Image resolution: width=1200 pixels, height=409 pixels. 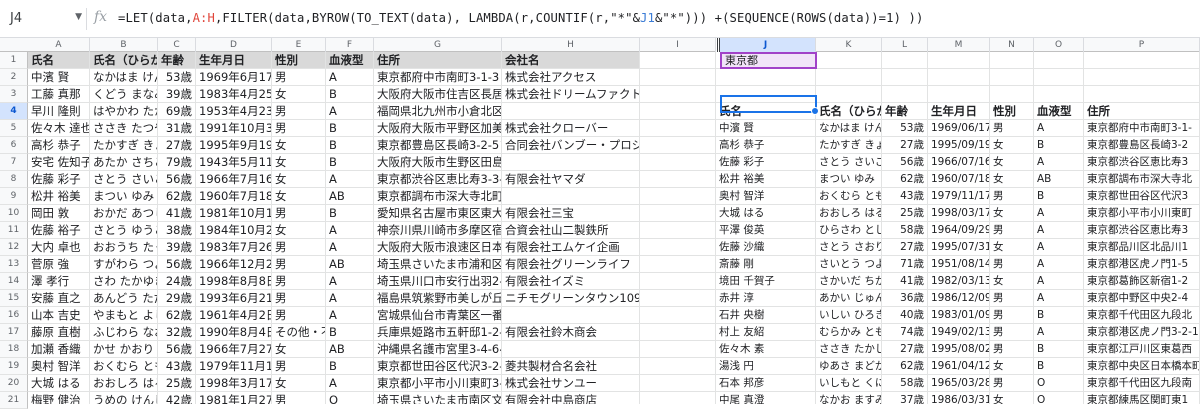 What do you see at coordinates (177, 264) in the screenshot?
I see `left-data-cell: 56歳` at bounding box center [177, 264].